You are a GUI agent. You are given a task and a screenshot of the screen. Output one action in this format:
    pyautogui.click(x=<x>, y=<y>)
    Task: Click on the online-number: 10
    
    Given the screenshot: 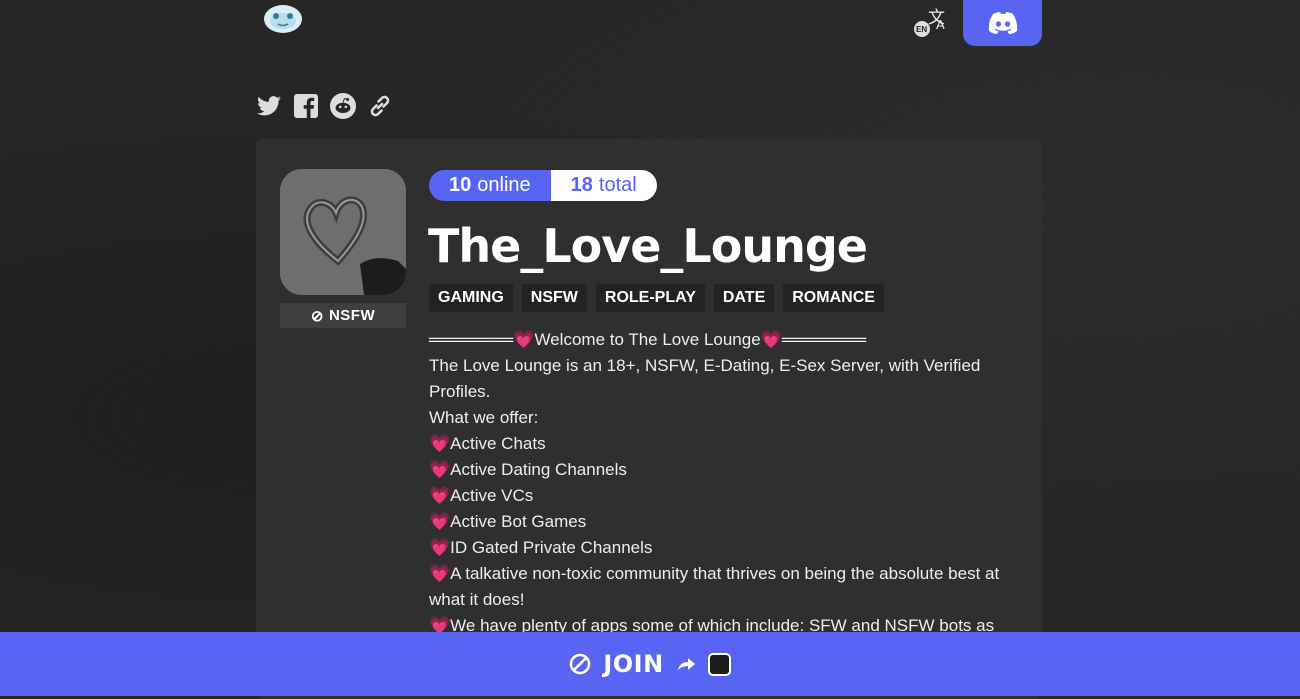 What is the action you would take?
    pyautogui.click(x=460, y=185)
    